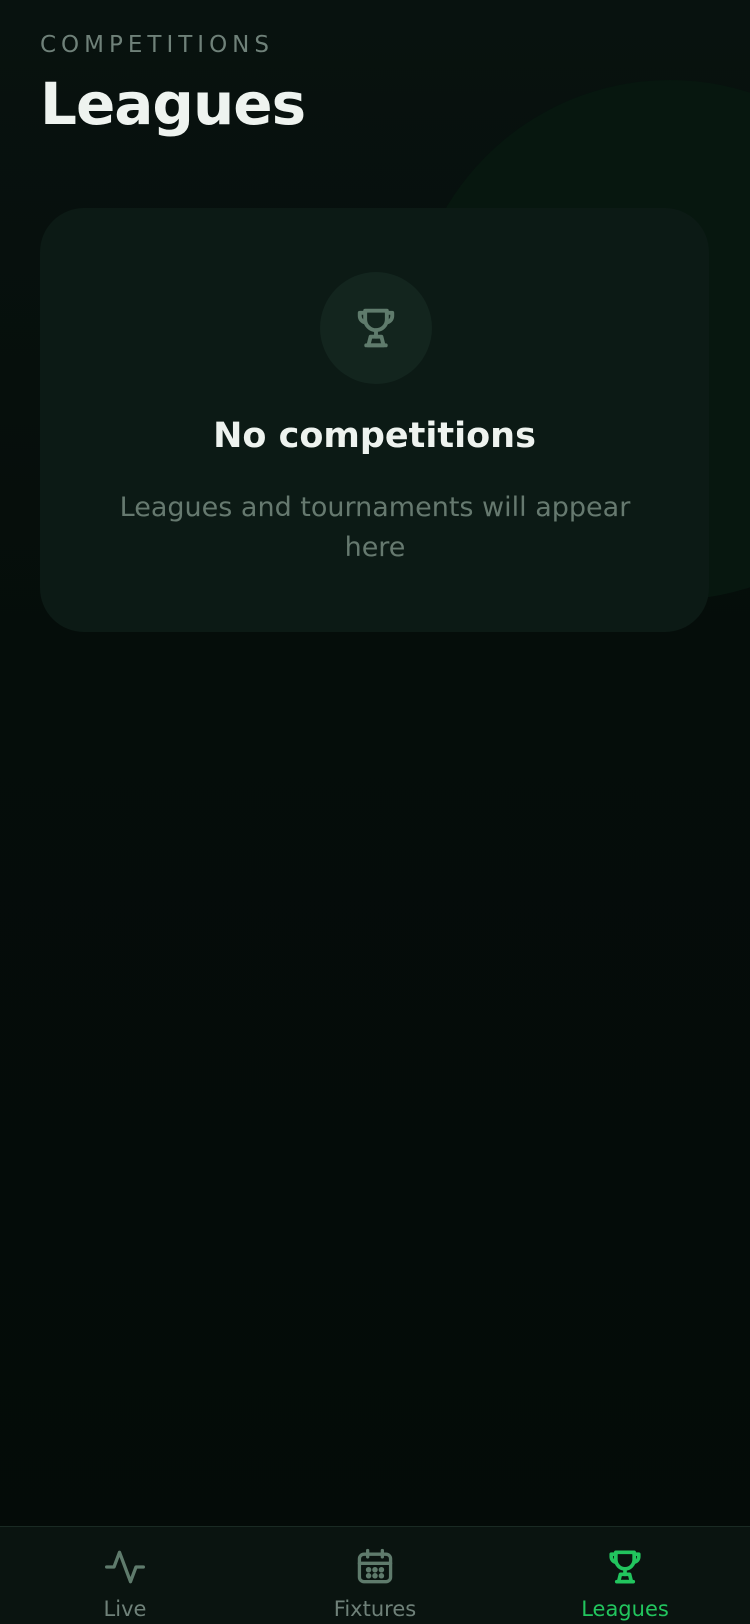 The height and width of the screenshot is (1624, 750). What do you see at coordinates (625, 1609) in the screenshot?
I see `tab-leagues-label: Leagues` at bounding box center [625, 1609].